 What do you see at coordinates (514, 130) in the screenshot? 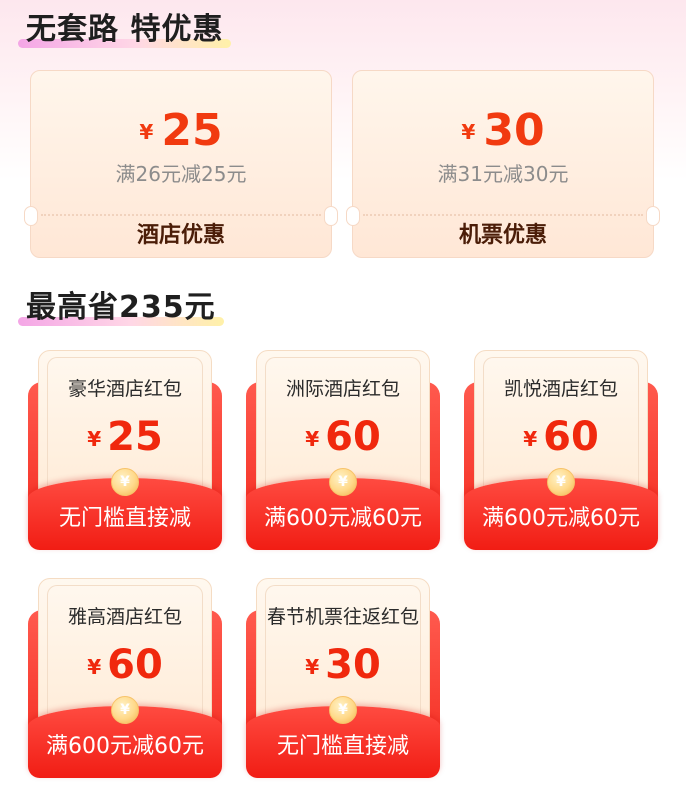
I see `coupon-amount-value: 30` at bounding box center [514, 130].